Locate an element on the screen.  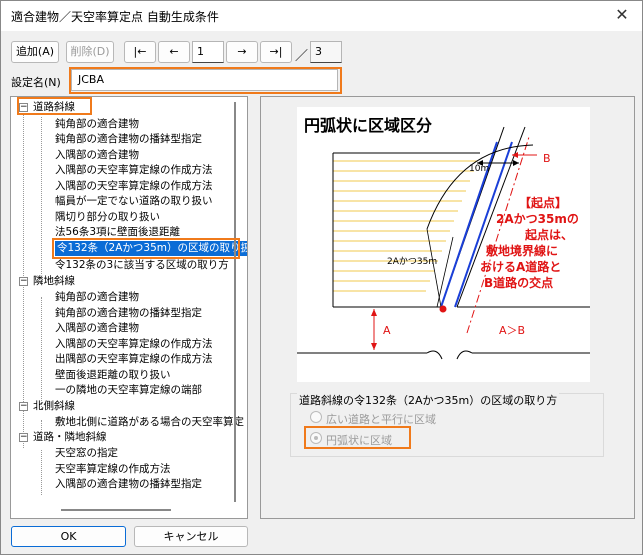
page-total: 3 is located at coordinates (326, 52).